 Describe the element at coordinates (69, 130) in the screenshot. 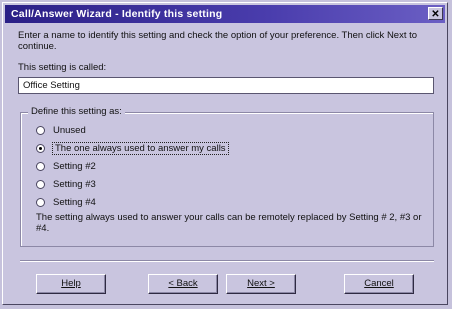

I see `radio-label: Unused` at that location.